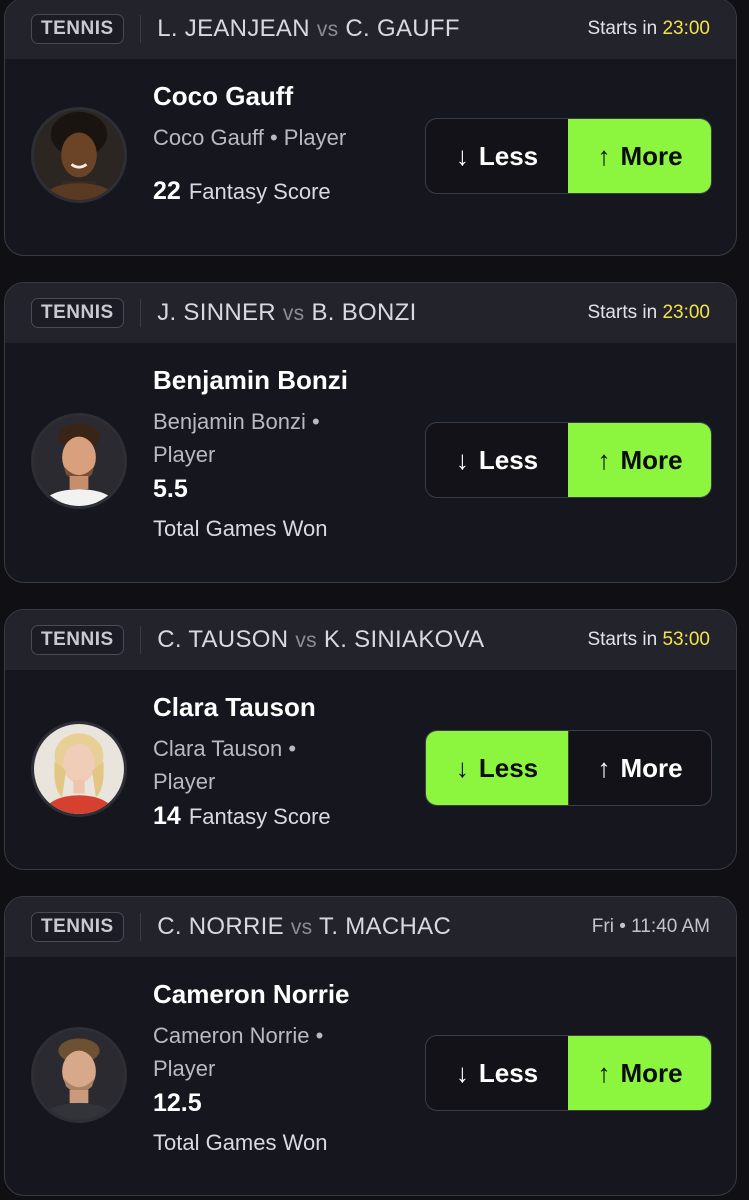 The image size is (749, 1200). I want to click on team-b: K. SINIAKOVA, so click(404, 639).